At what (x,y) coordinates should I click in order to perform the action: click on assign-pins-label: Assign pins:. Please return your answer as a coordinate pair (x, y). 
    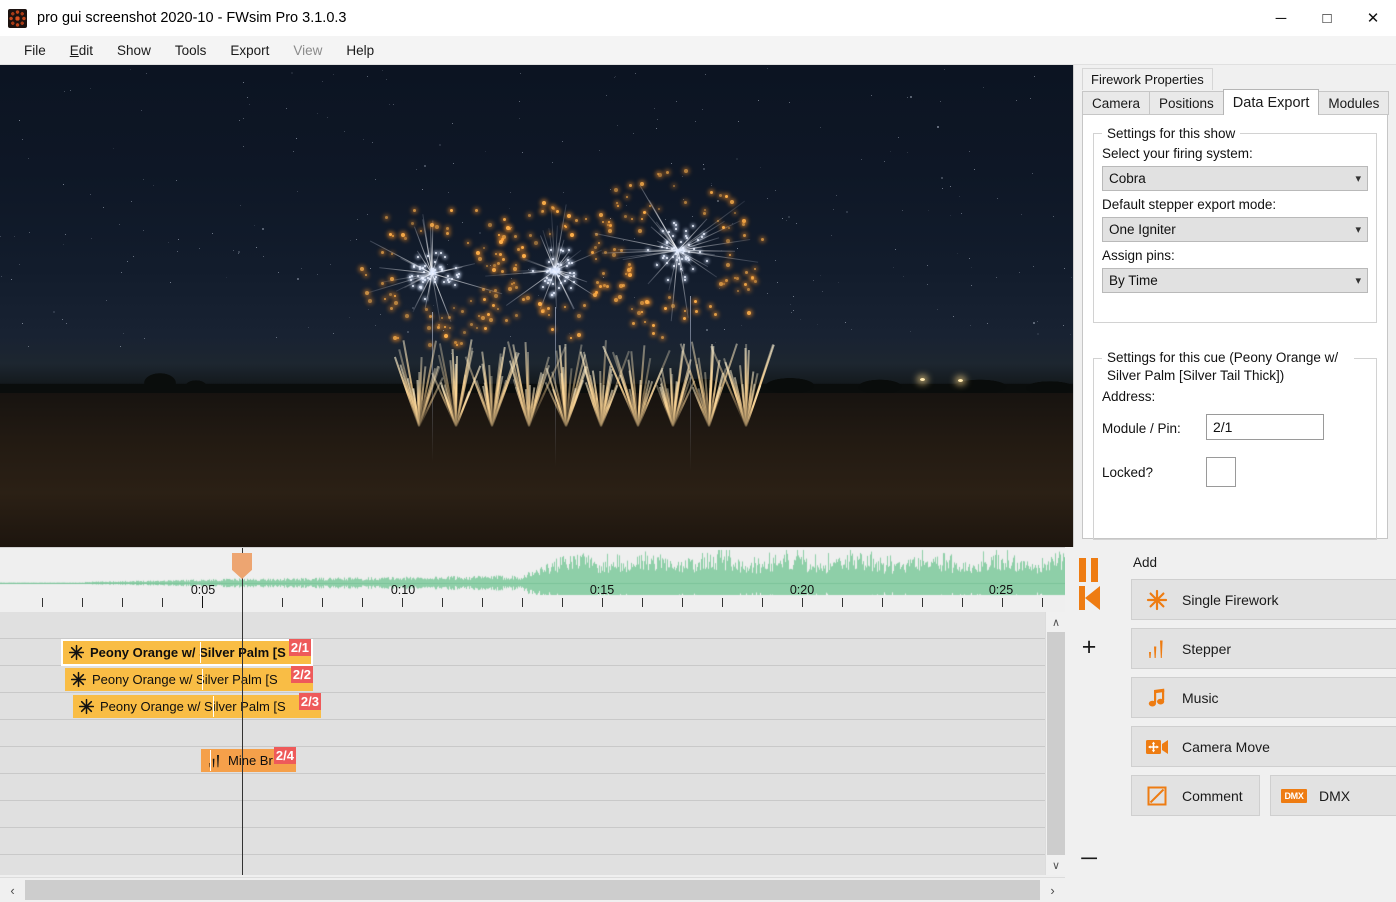
    Looking at the image, I should click on (1138, 255).